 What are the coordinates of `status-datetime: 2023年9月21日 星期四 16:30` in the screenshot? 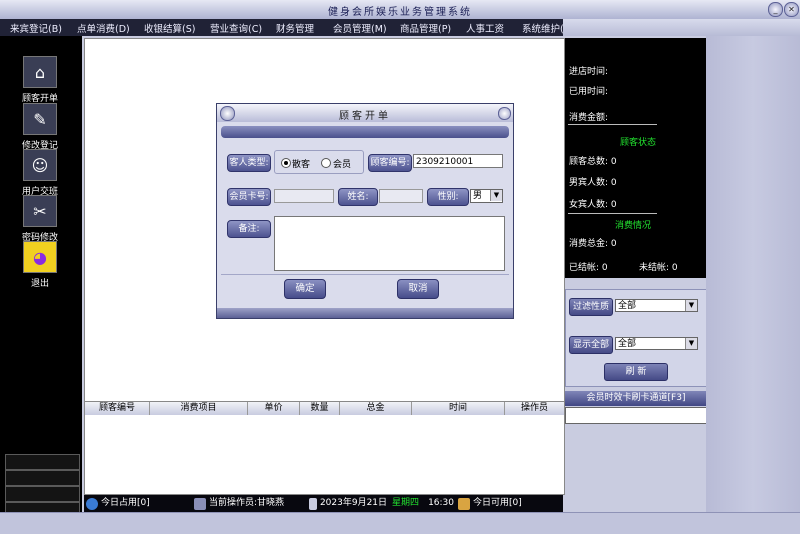 It's located at (381, 503).